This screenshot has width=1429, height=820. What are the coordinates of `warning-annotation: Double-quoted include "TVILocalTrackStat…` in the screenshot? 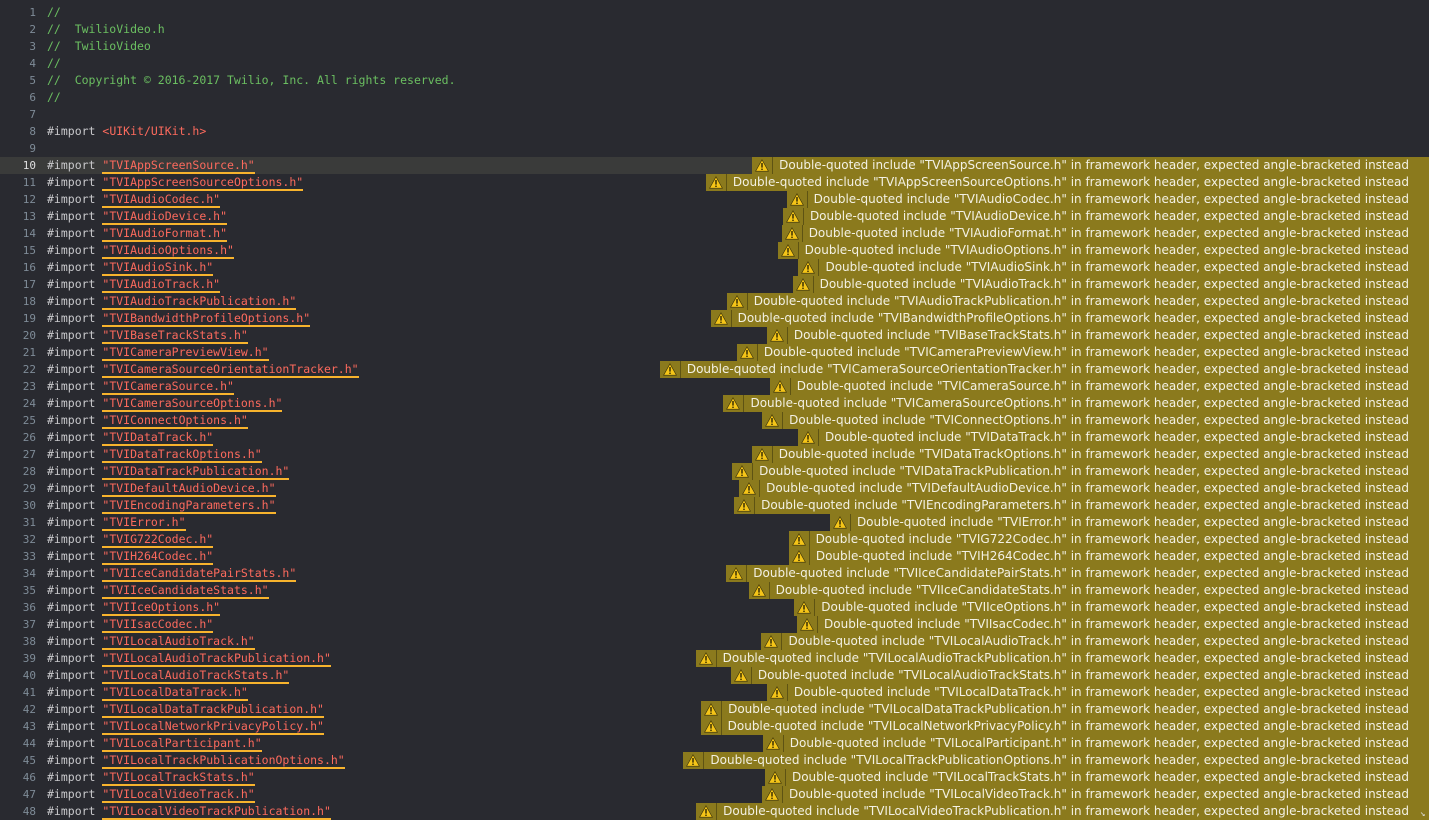 It's located at (1096, 777).